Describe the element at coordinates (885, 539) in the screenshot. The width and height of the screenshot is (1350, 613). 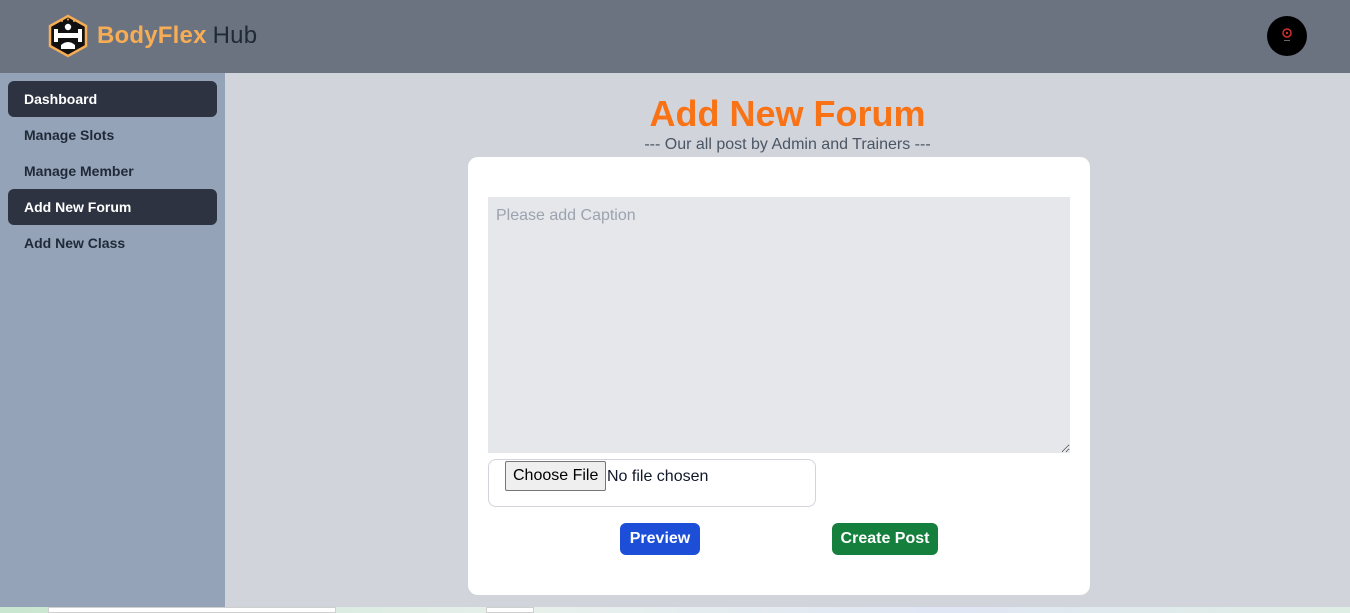
I see `create-post-button: Create Post` at that location.